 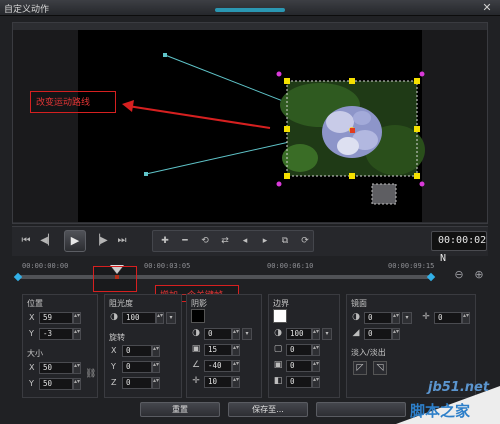 What do you see at coordinates (156, 351) in the screenshot?
I see `rotation-x-spinner: ▴▾` at bounding box center [156, 351].